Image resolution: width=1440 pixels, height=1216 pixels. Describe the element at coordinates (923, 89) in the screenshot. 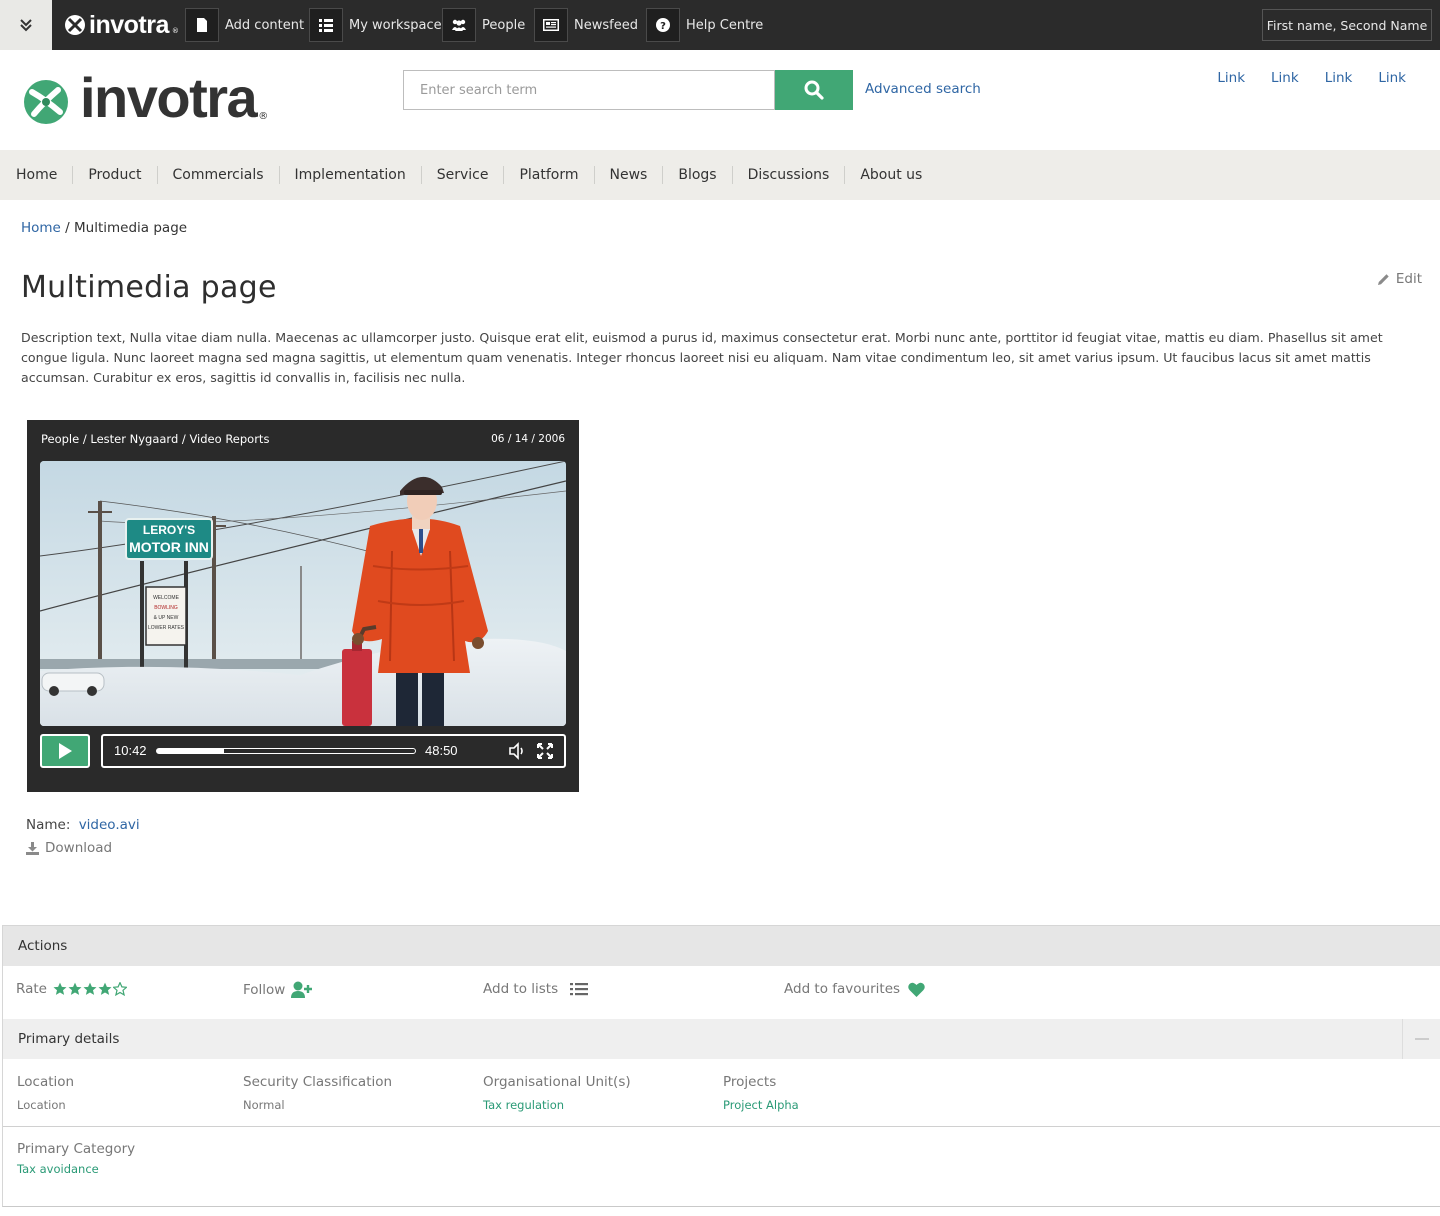

I see `advanced-search-link: Advanced search` at that location.